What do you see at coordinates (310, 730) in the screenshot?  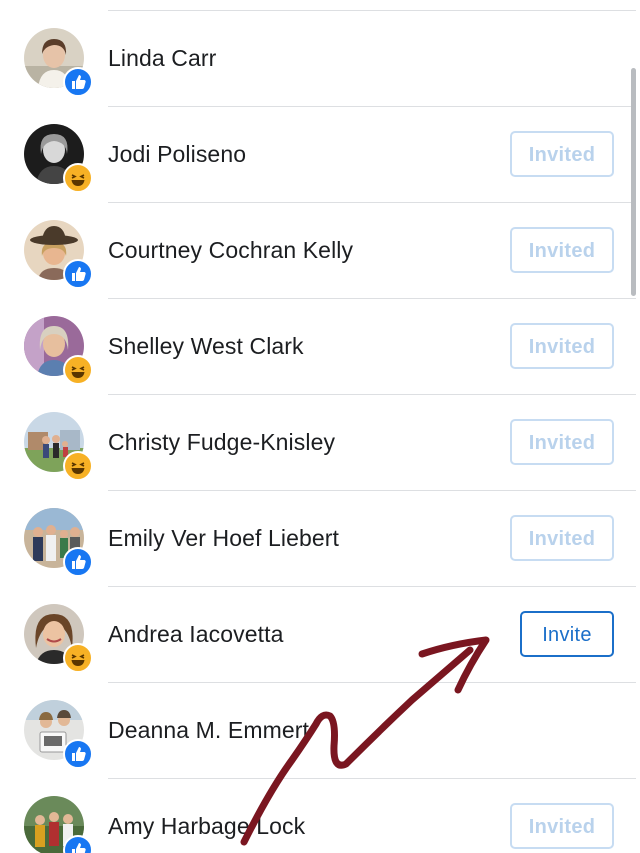 I see `friend-row: Deanna M. Emmert` at bounding box center [310, 730].